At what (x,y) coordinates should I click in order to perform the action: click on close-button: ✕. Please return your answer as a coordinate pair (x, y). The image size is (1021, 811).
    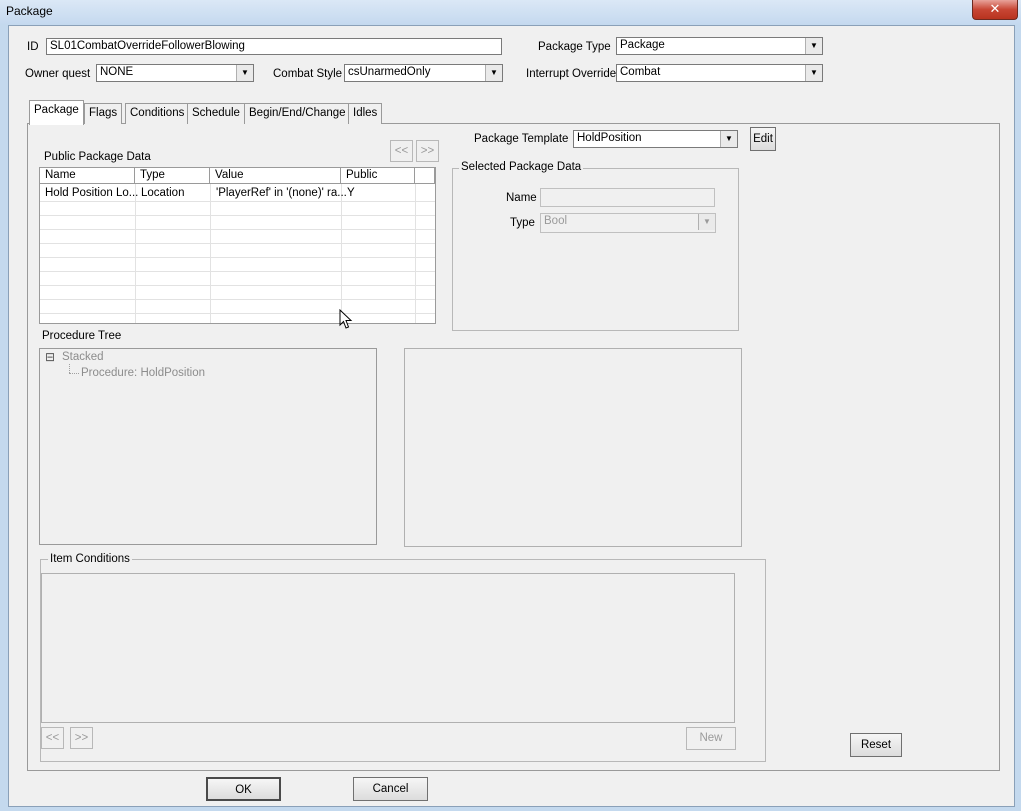
    Looking at the image, I should click on (995, 10).